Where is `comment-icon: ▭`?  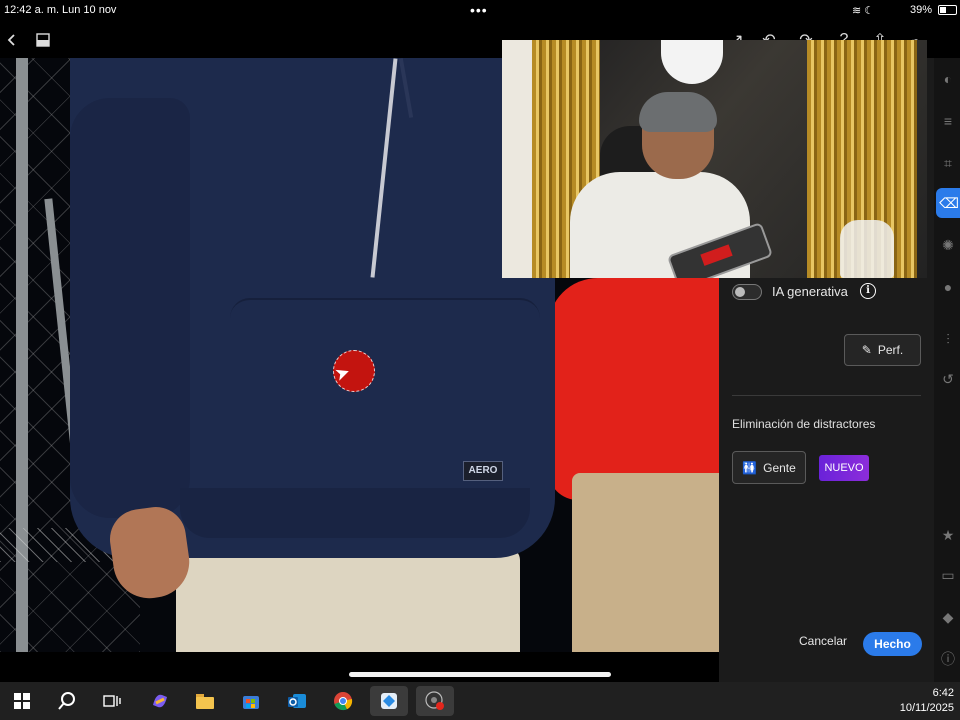 comment-icon: ▭ is located at coordinates (948, 575).